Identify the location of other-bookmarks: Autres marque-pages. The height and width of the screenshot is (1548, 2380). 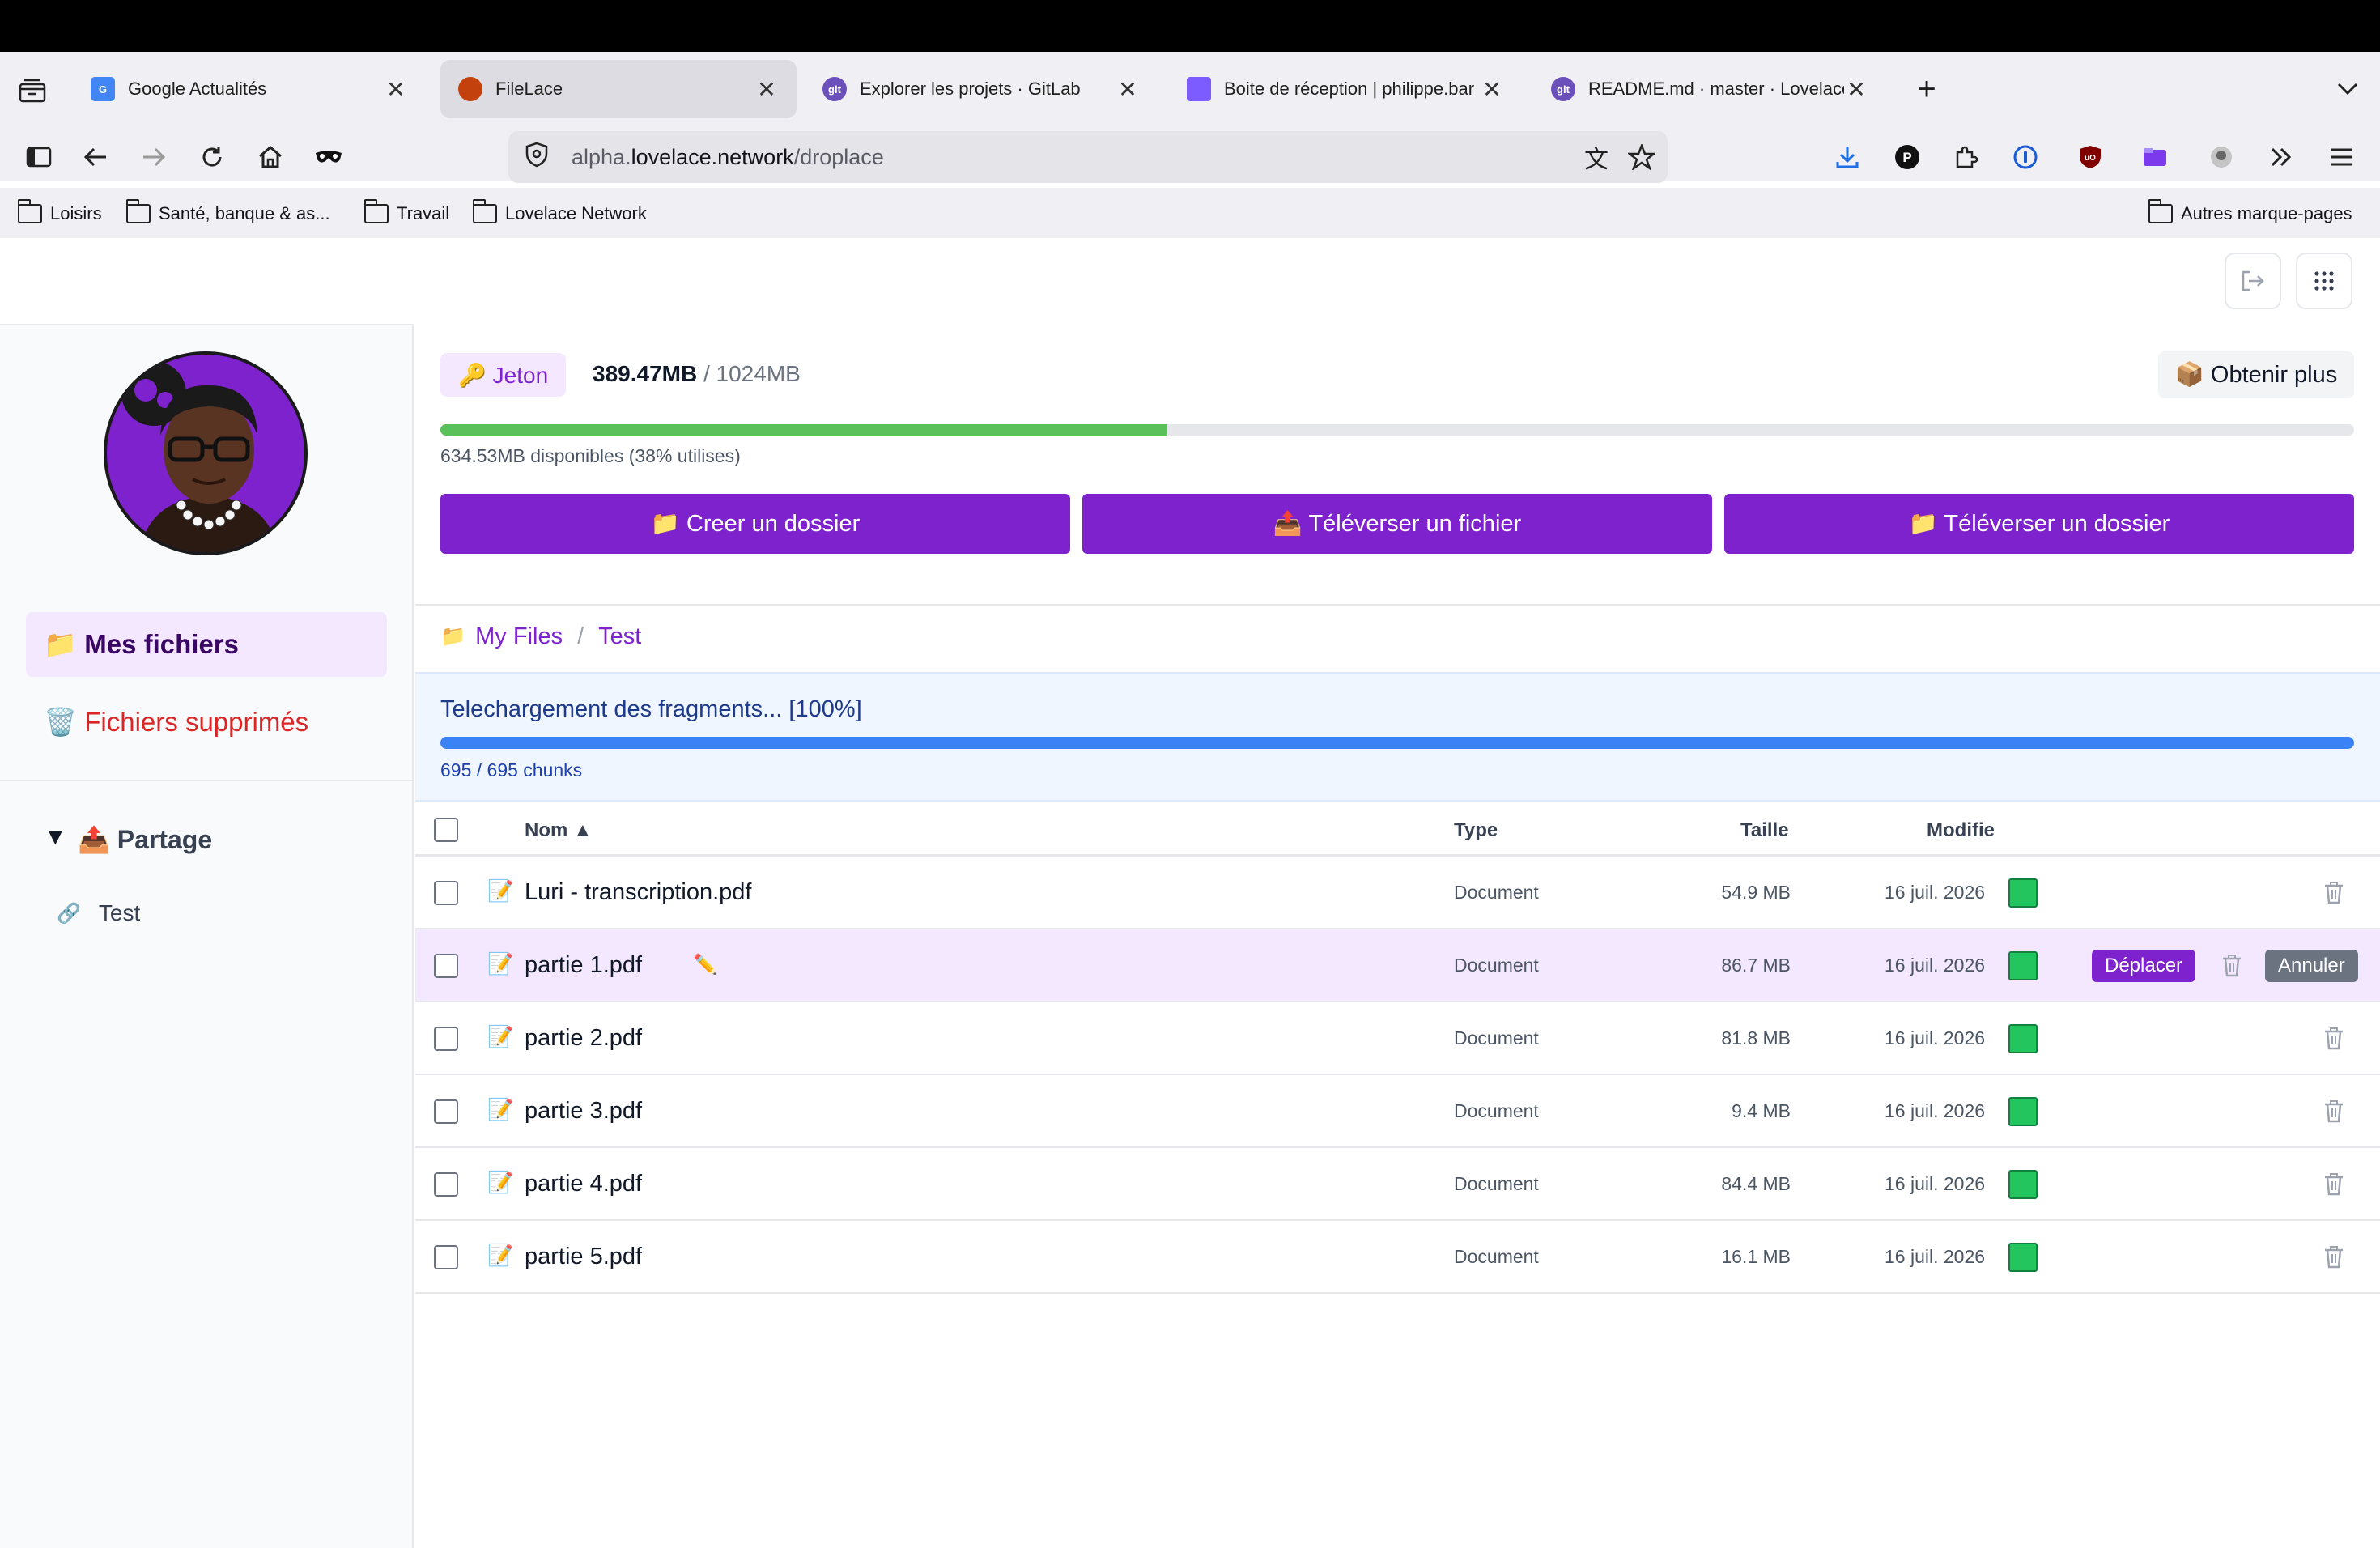
(2250, 214).